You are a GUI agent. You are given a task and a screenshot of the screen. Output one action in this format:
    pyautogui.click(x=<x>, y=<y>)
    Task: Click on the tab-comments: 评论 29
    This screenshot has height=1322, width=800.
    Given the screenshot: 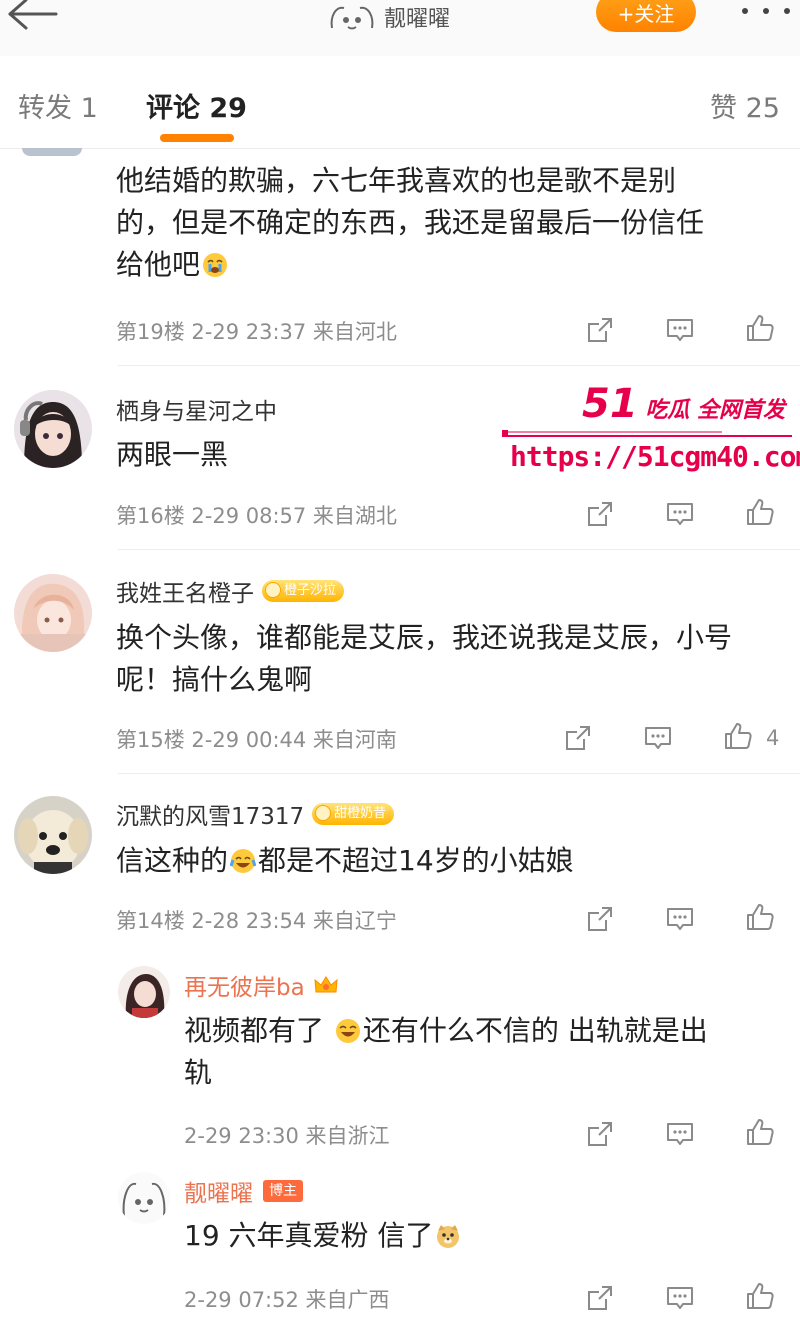 What is the action you would take?
    pyautogui.click(x=196, y=105)
    